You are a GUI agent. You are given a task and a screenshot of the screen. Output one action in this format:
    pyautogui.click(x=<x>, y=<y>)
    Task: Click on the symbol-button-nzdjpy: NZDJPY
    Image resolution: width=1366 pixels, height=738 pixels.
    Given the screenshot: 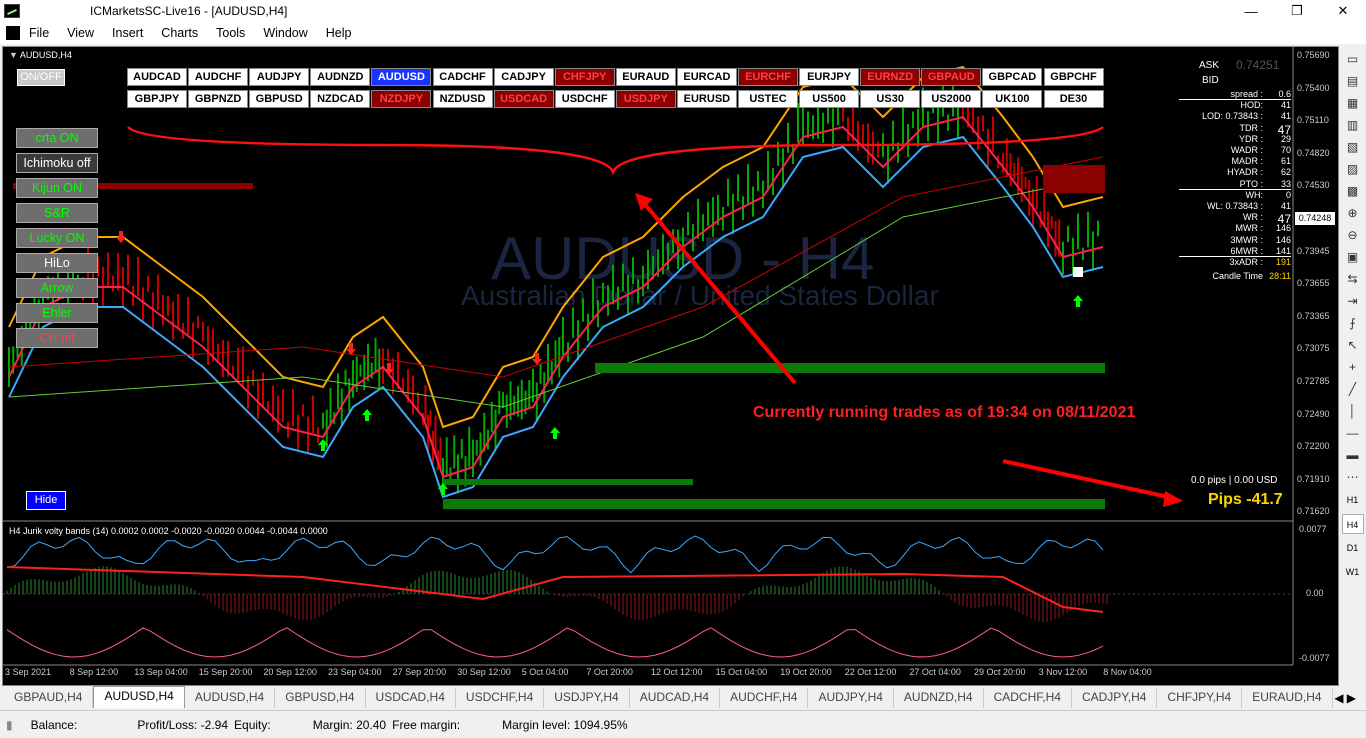 What is the action you would take?
    pyautogui.click(x=401, y=99)
    